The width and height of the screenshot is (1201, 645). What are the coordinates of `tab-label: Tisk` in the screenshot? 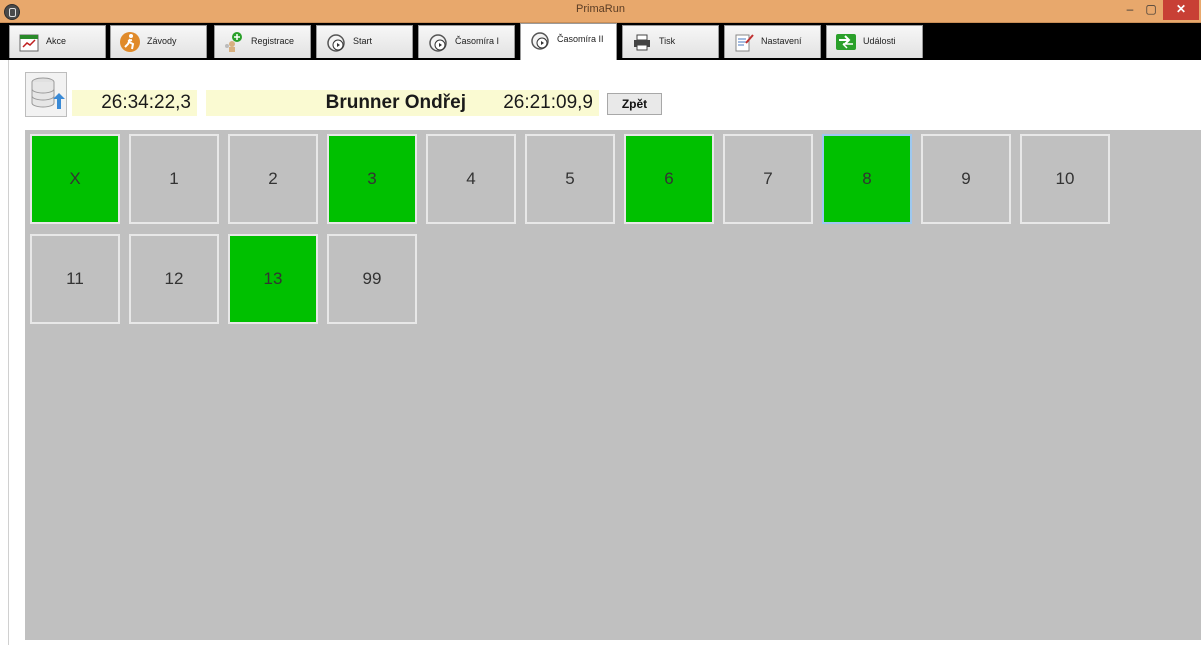 It's located at (667, 41).